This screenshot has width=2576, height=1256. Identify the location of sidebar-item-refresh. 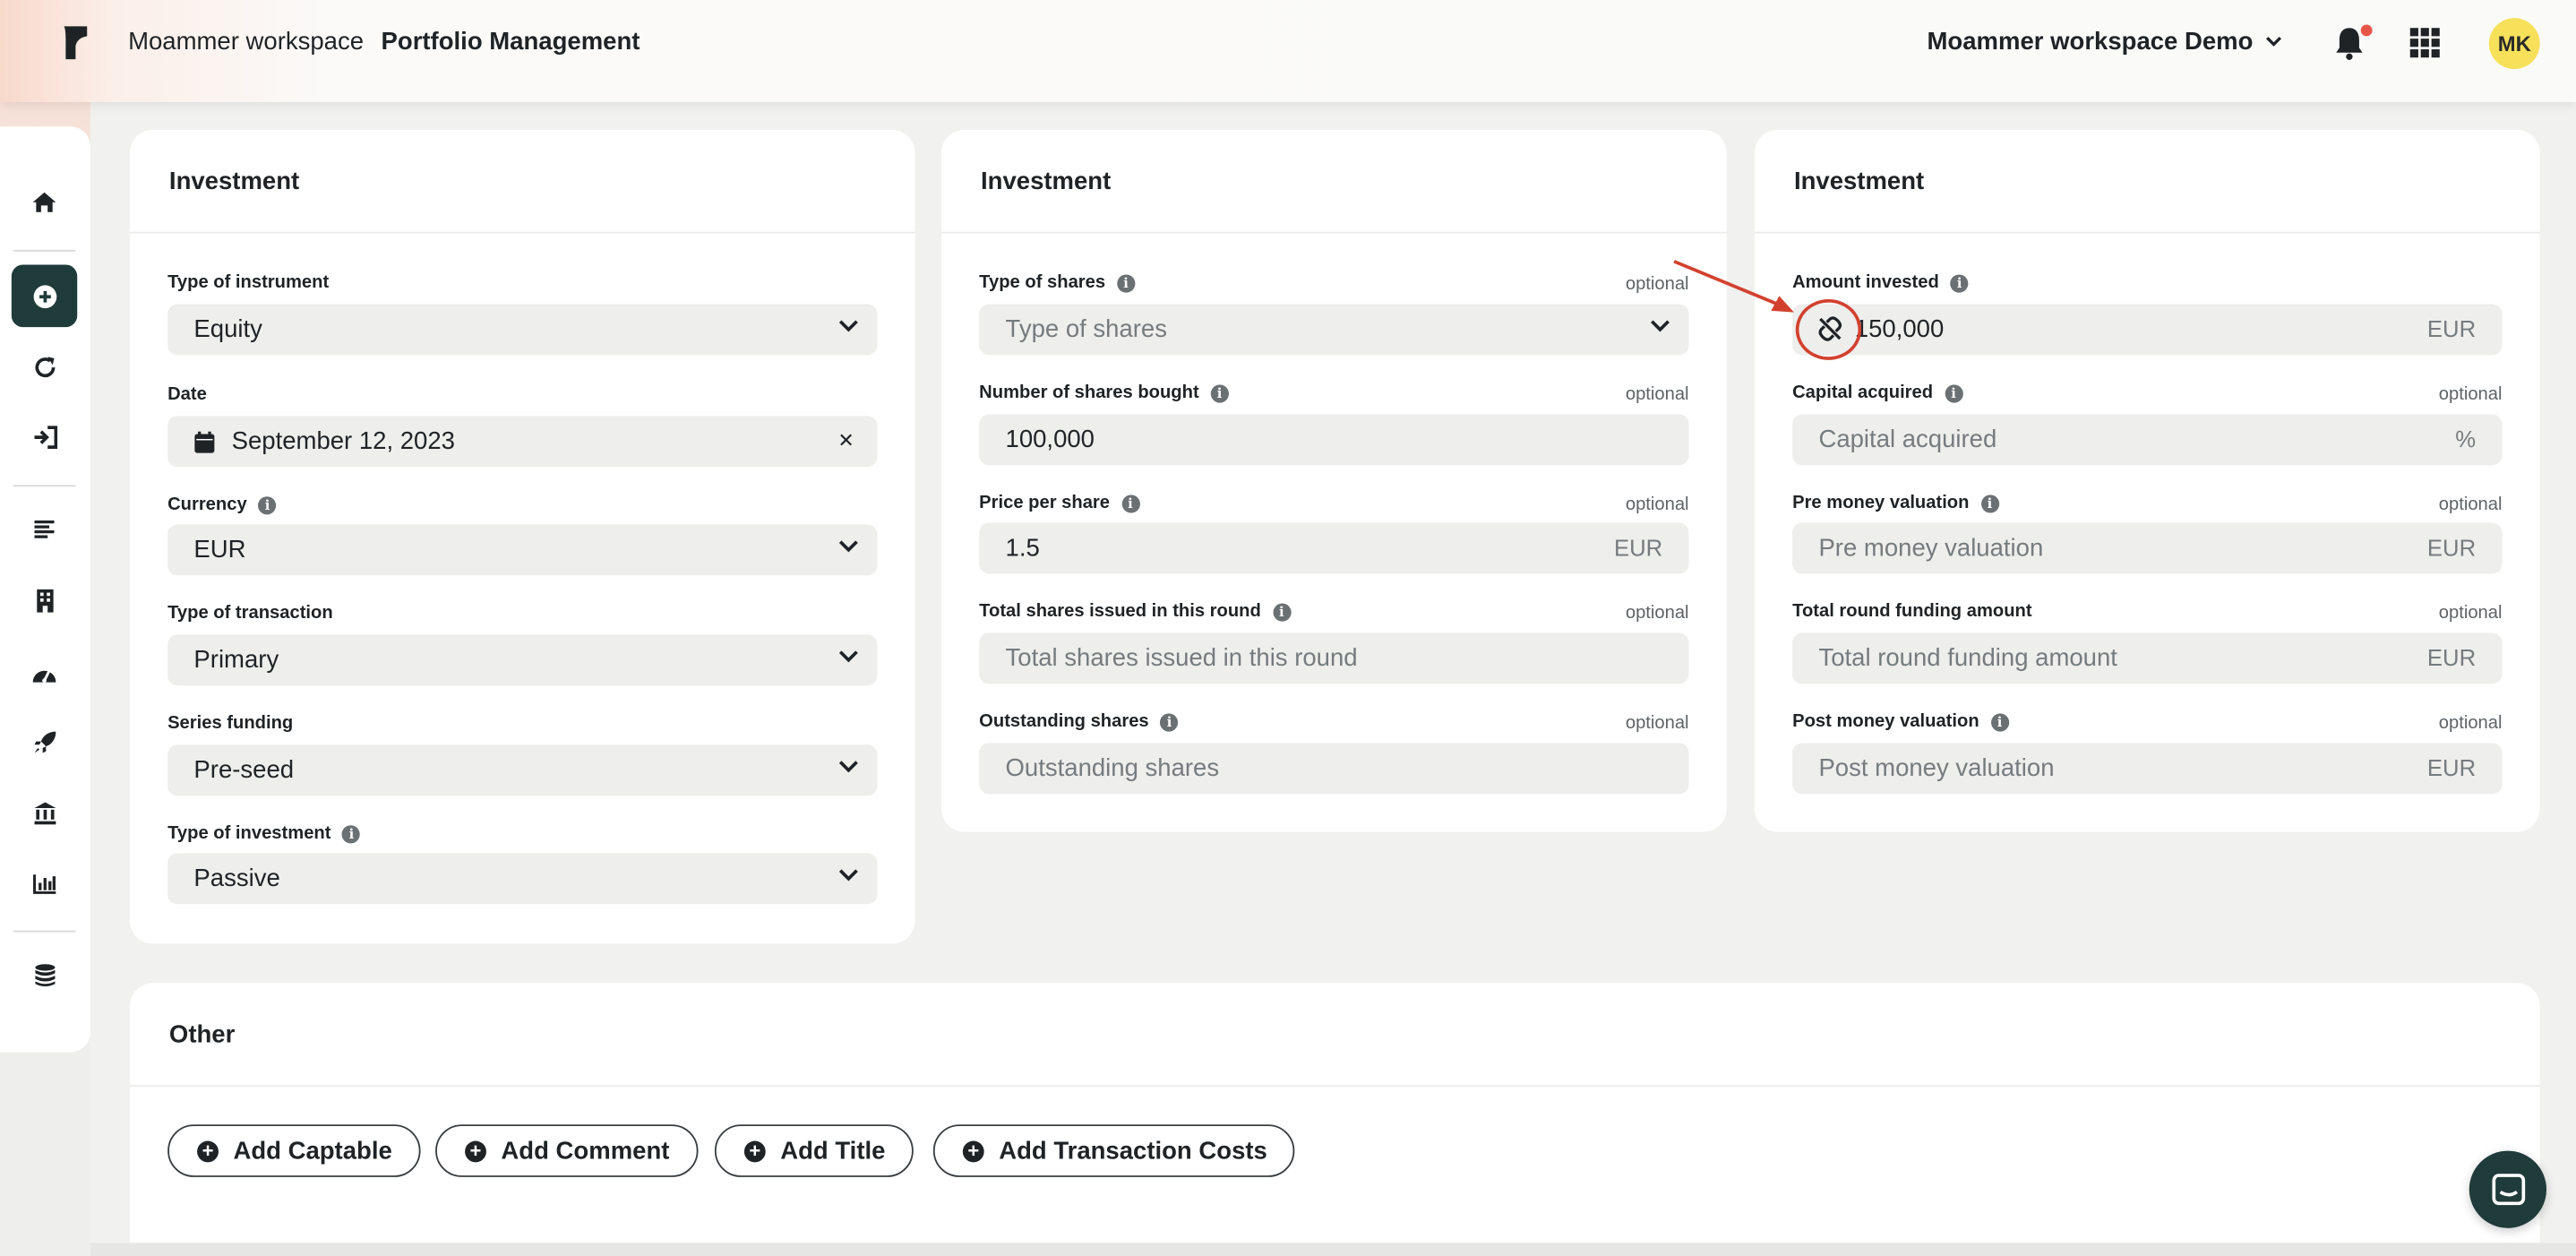
(44, 366).